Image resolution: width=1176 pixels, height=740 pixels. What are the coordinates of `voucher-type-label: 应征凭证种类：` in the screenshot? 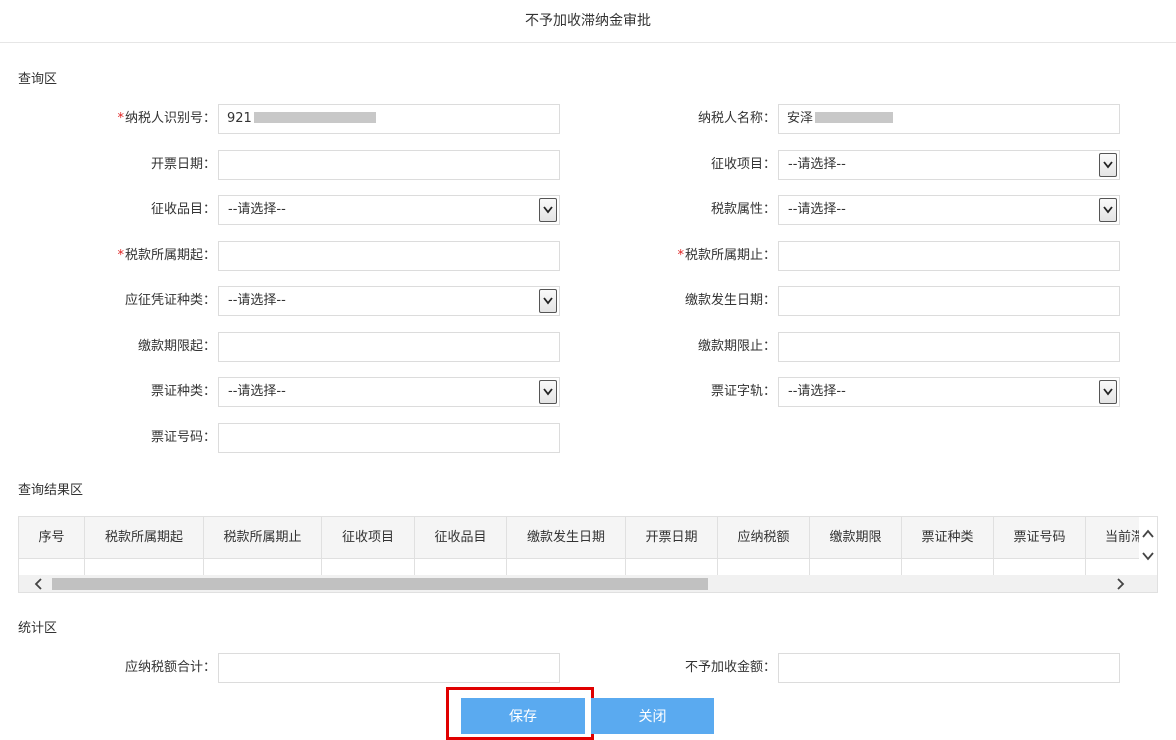 It's located at (170, 300).